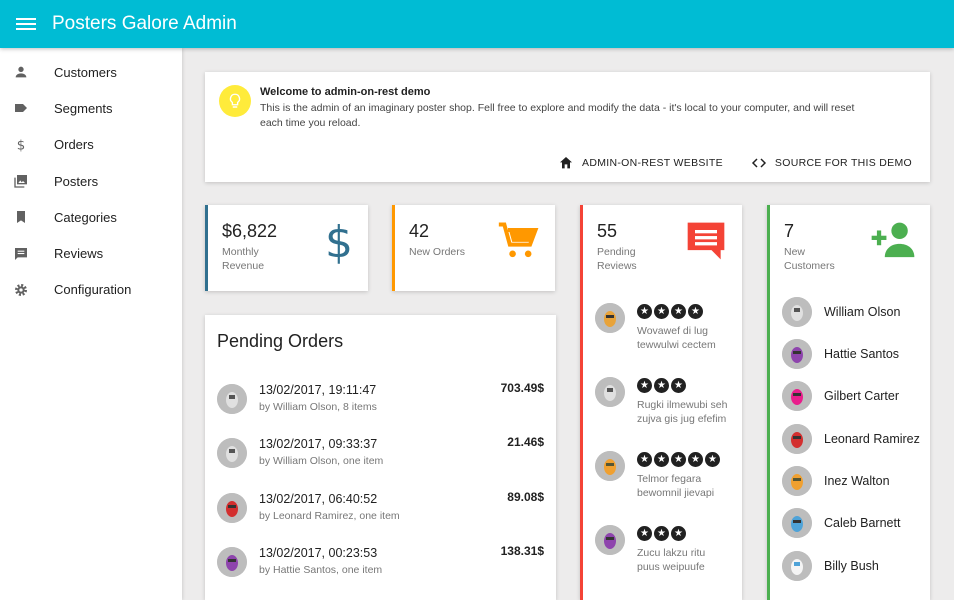 This screenshot has width=954, height=600. Describe the element at coordinates (758, 163) in the screenshot. I see `code-icon` at that location.